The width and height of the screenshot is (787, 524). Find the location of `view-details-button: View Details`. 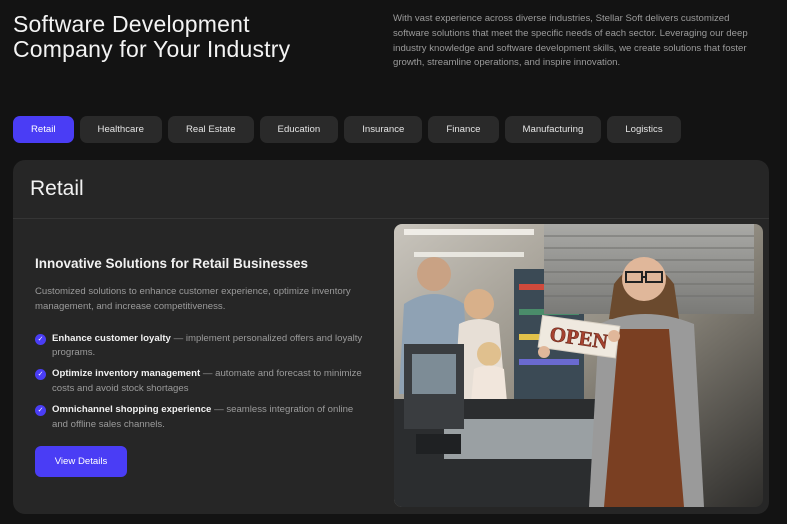

view-details-button: View Details is located at coordinates (81, 461).